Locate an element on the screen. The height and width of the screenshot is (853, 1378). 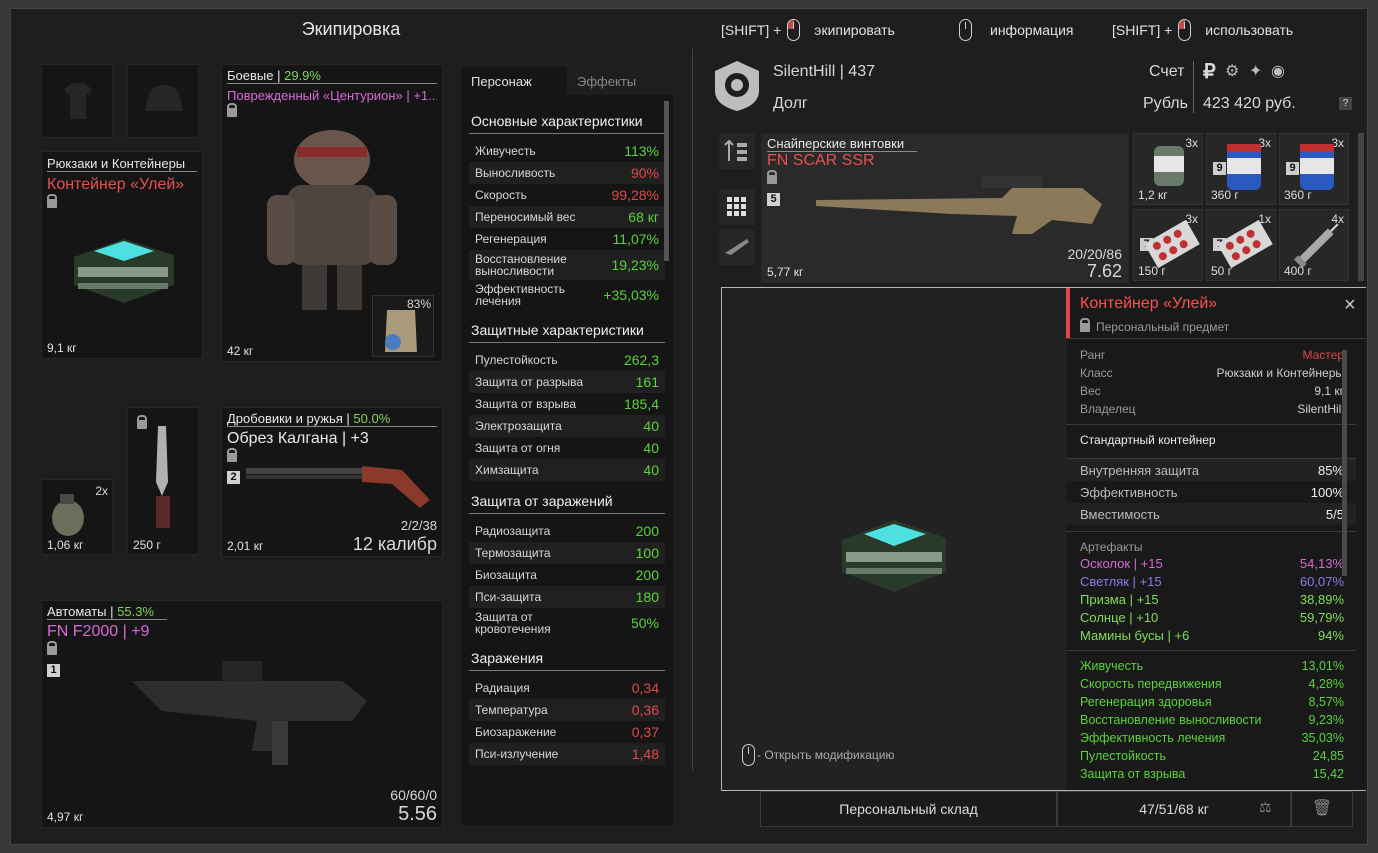
sort-button is located at coordinates (737, 151).